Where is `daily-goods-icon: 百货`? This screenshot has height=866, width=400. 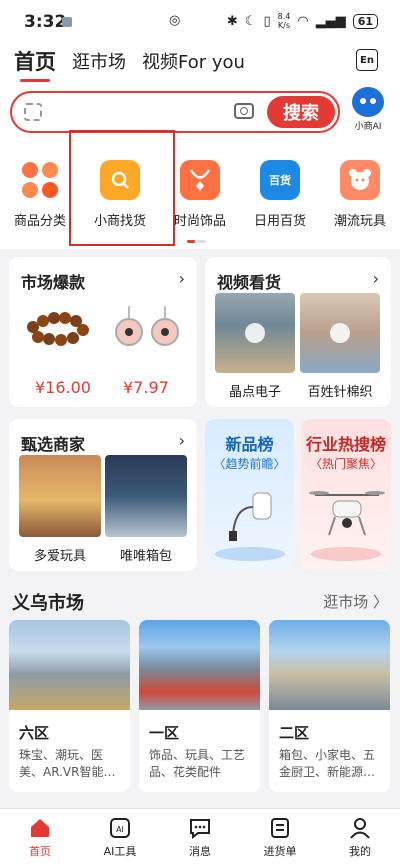
daily-goods-icon: 百货 is located at coordinates (280, 180).